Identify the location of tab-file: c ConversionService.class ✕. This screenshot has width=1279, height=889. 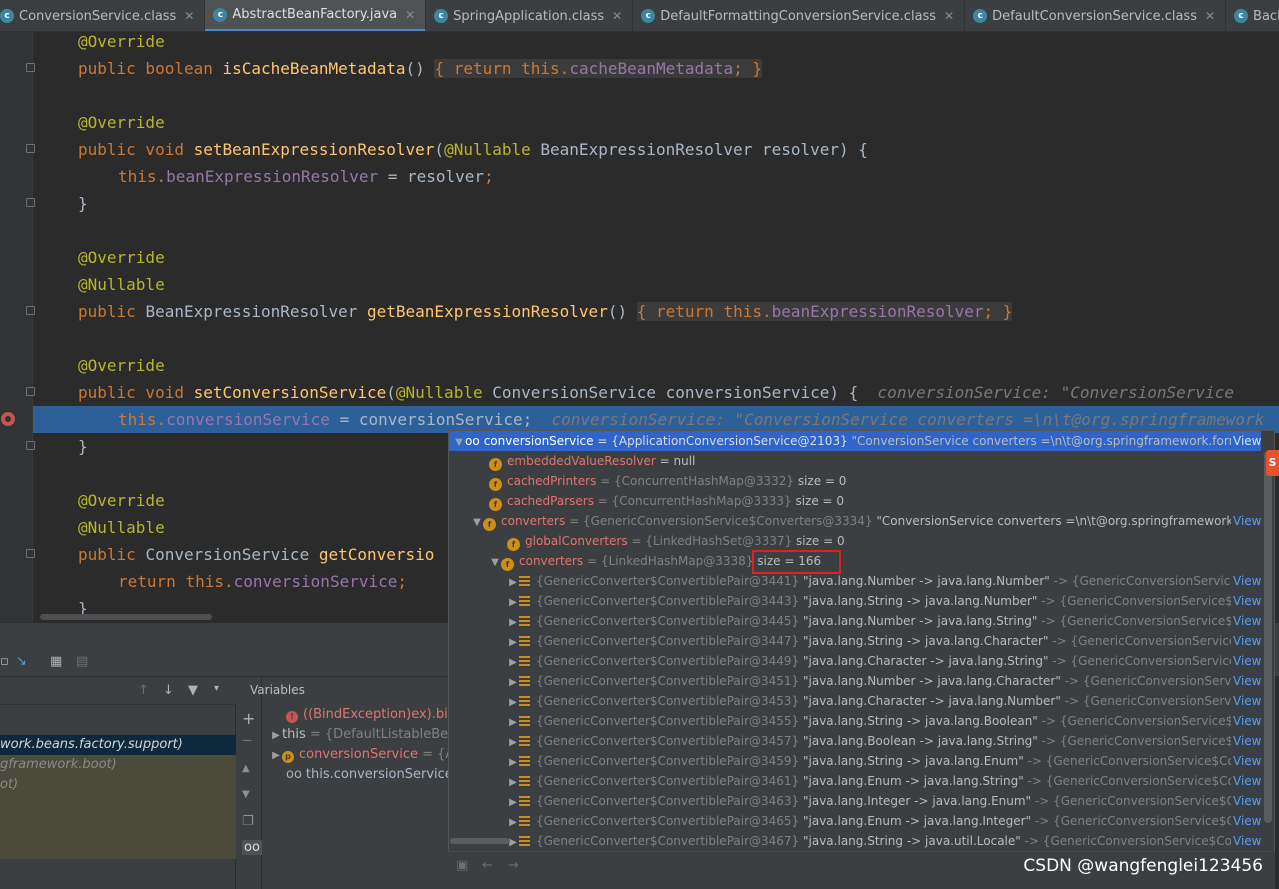
(103, 15).